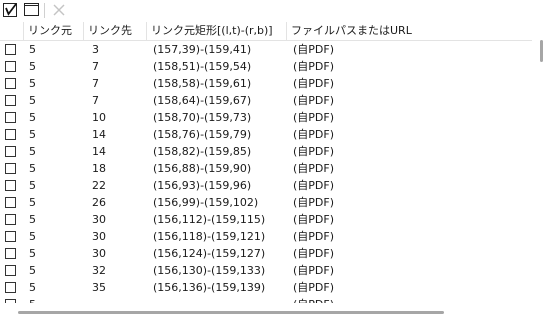  I want to click on table-row: 5 30 (156,118)-(159,121) (自PDF), so click(266, 236).